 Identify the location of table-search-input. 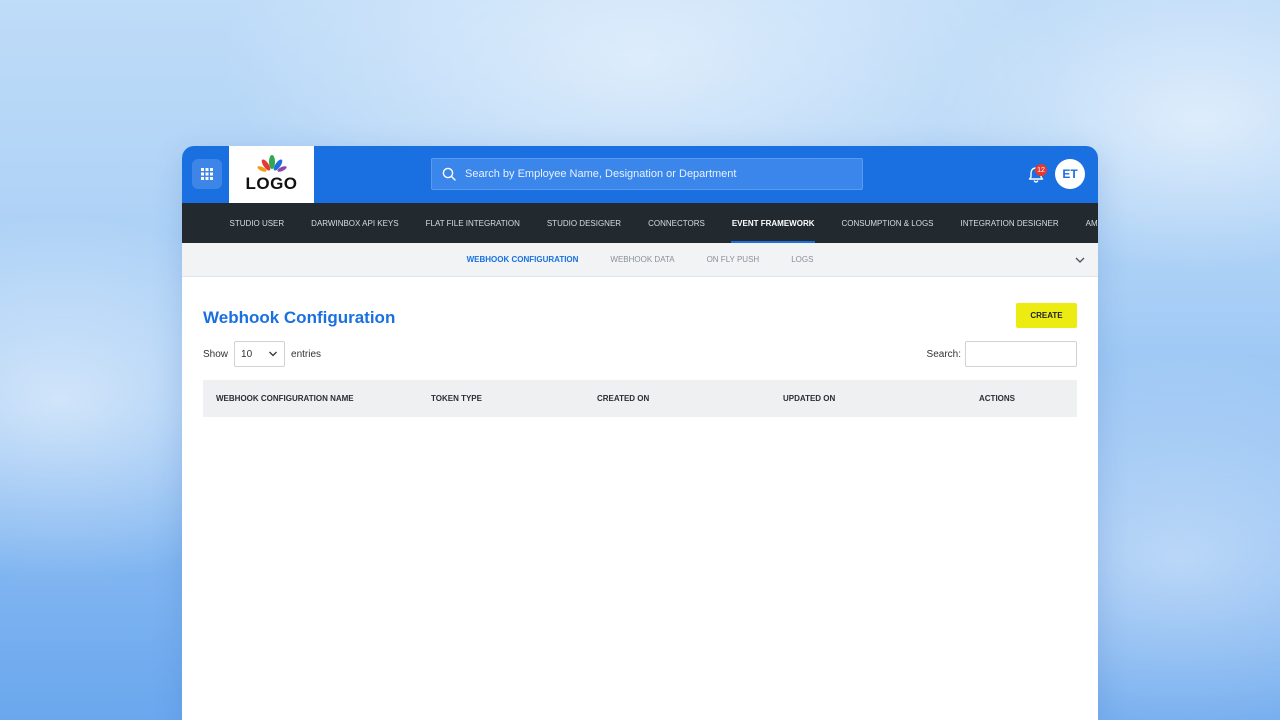
(1021, 354).